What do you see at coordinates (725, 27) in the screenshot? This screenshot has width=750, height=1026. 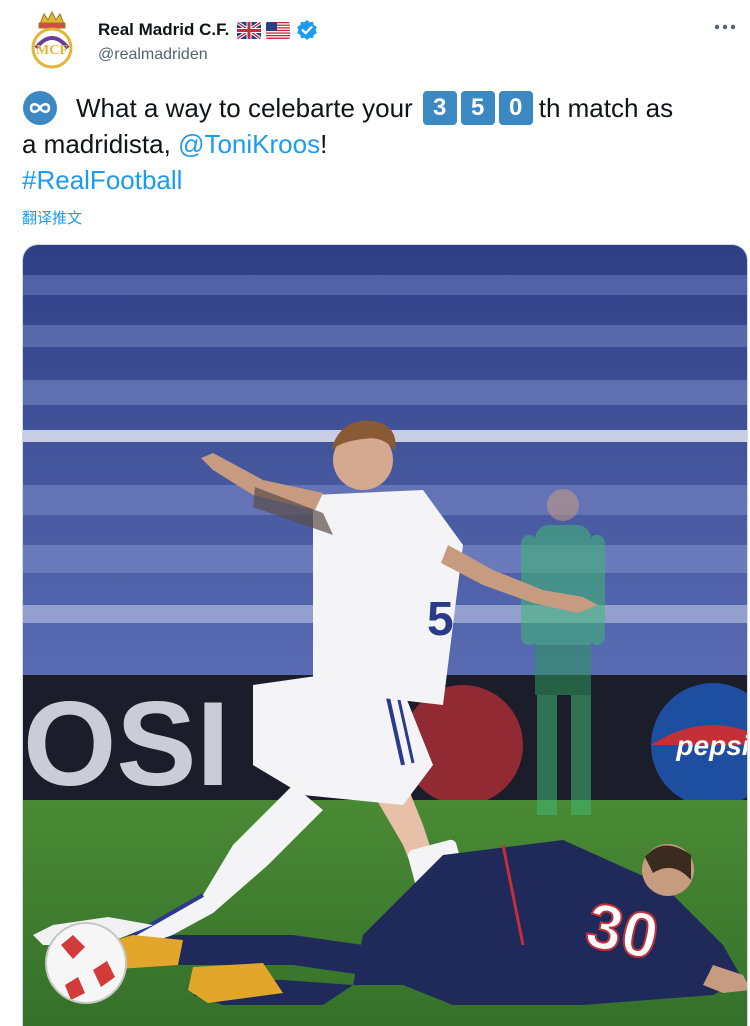 I see `more-dots-icon` at bounding box center [725, 27].